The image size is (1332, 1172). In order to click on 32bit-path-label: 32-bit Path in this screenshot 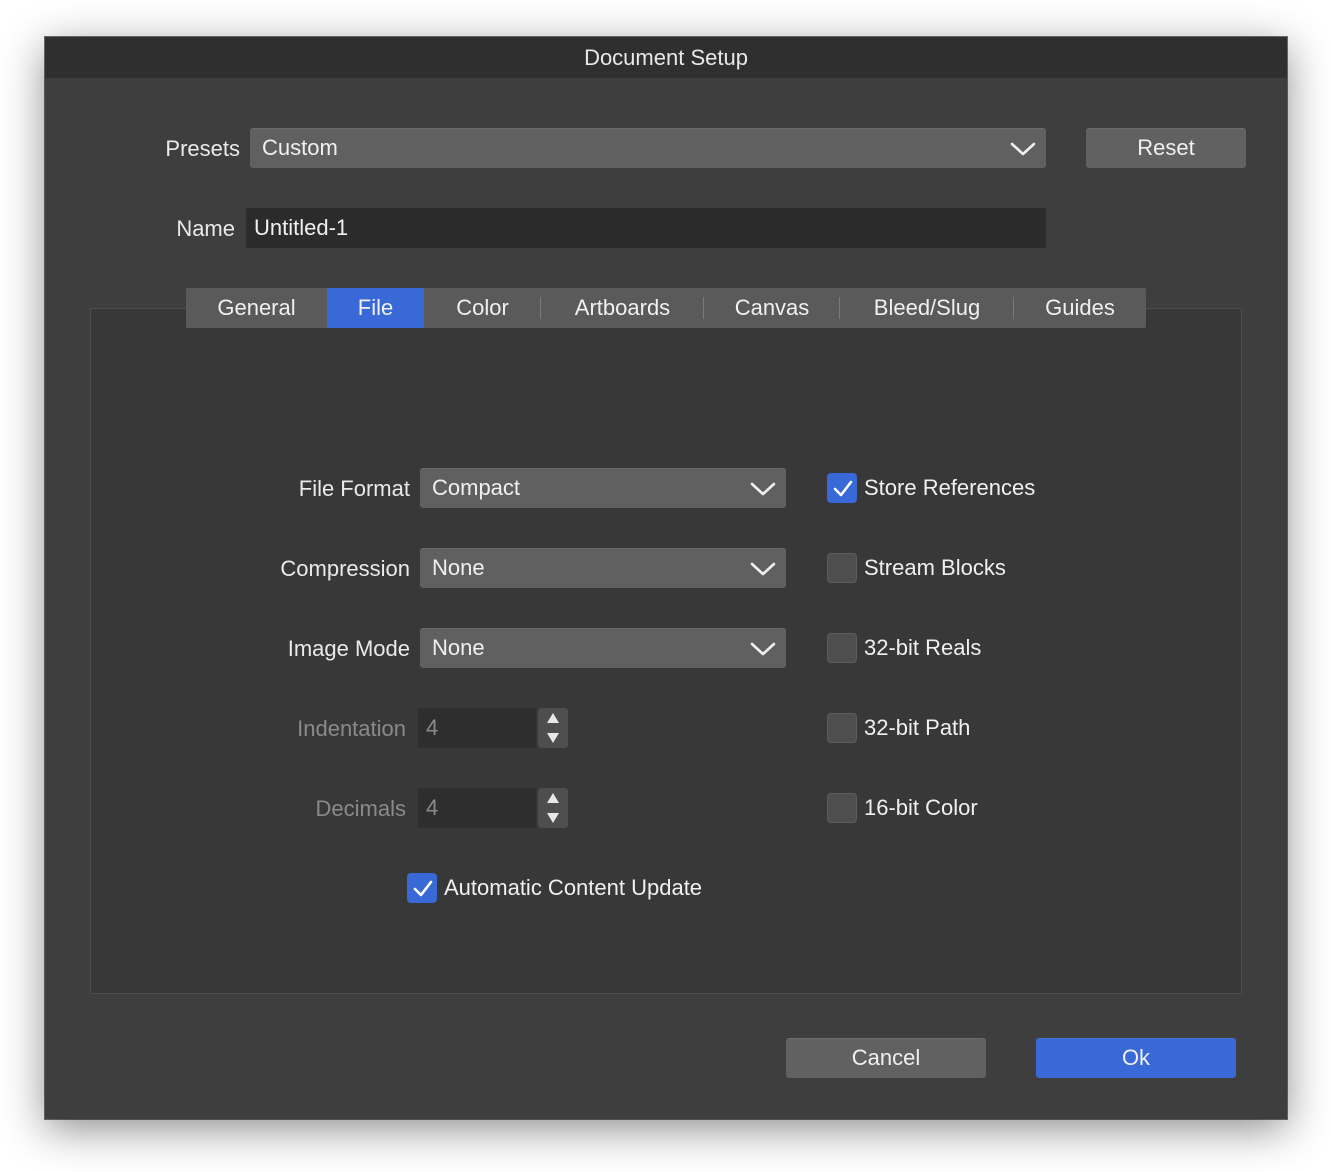, I will do `click(917, 728)`.